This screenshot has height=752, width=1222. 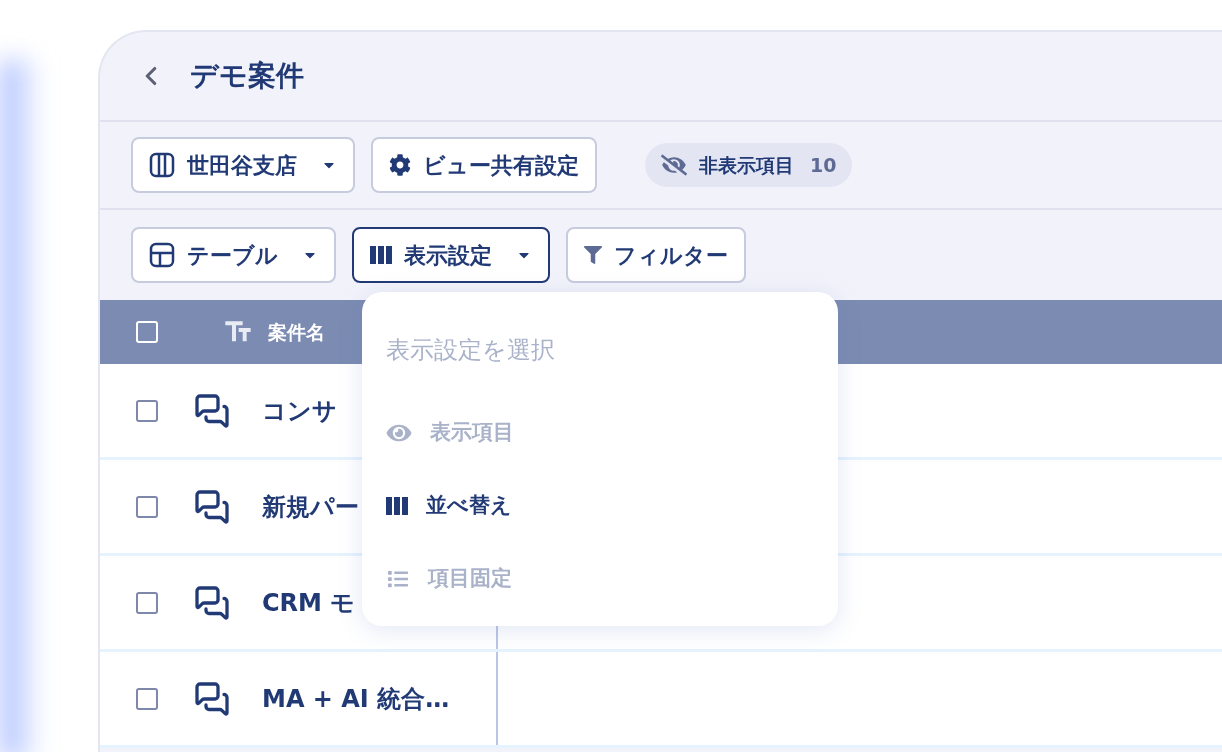 I want to click on page-title: デモ案件, so click(x=247, y=76).